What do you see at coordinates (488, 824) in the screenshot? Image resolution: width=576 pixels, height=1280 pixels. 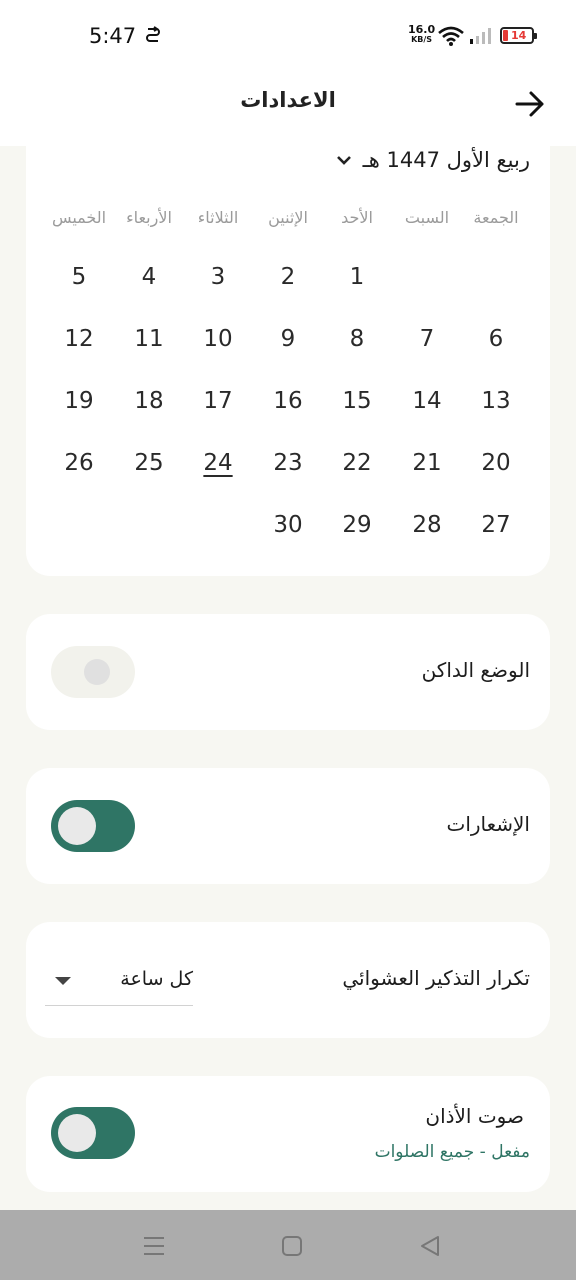 I see `notifications-label: الإشعارات` at bounding box center [488, 824].